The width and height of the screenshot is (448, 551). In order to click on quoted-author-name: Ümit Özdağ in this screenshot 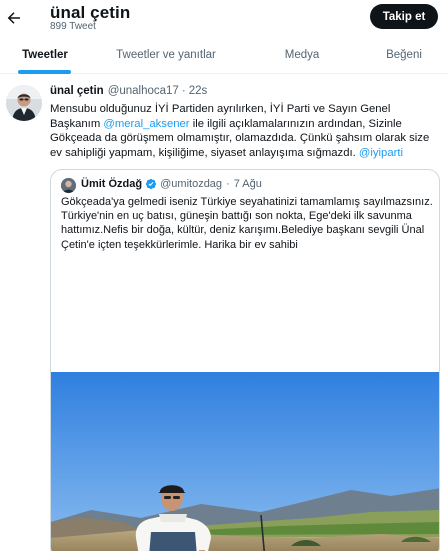, I will do `click(112, 184)`.